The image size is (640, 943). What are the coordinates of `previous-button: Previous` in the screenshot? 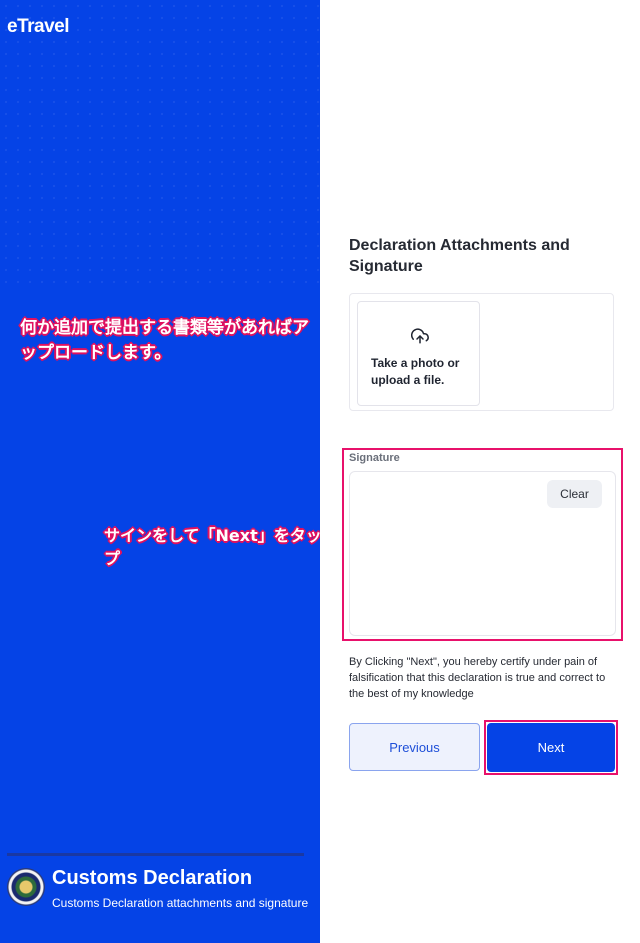 It's located at (414, 747).